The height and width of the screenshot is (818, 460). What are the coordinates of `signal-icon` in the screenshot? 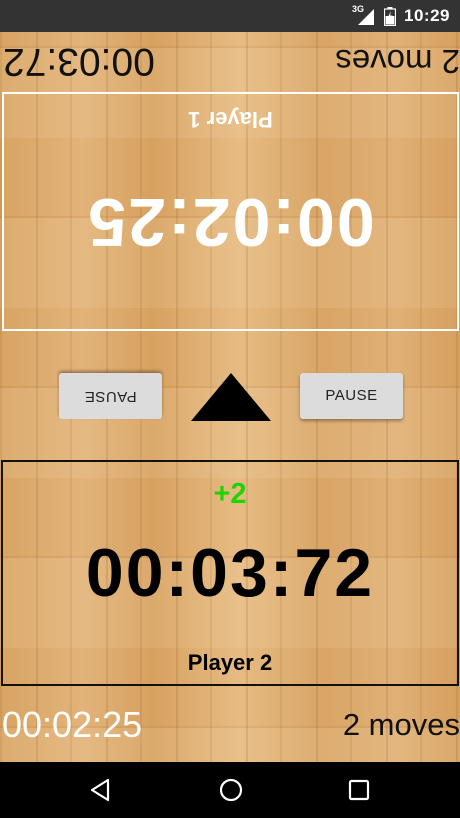 It's located at (366, 17).